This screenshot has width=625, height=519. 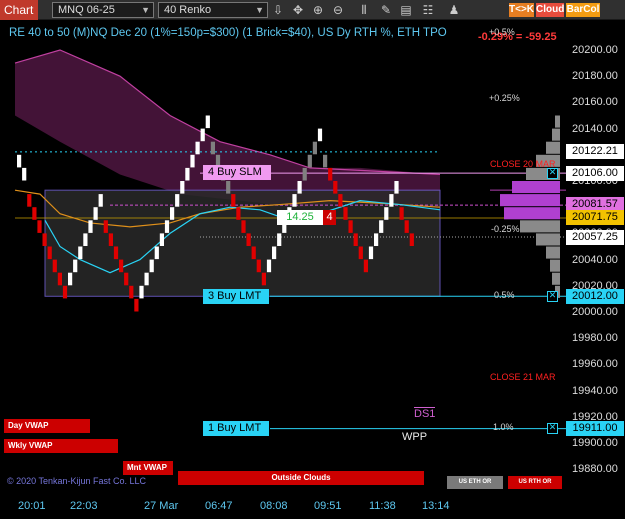 I want to click on time-label: 22:03, so click(x=84, y=506).